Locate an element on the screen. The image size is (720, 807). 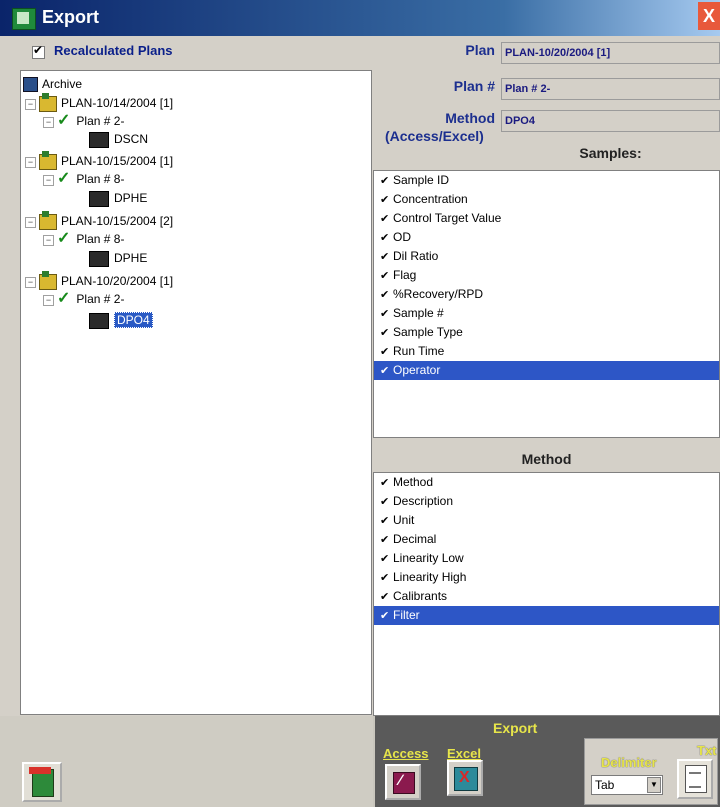
list-item-selected: Filter is located at coordinates (546, 616).